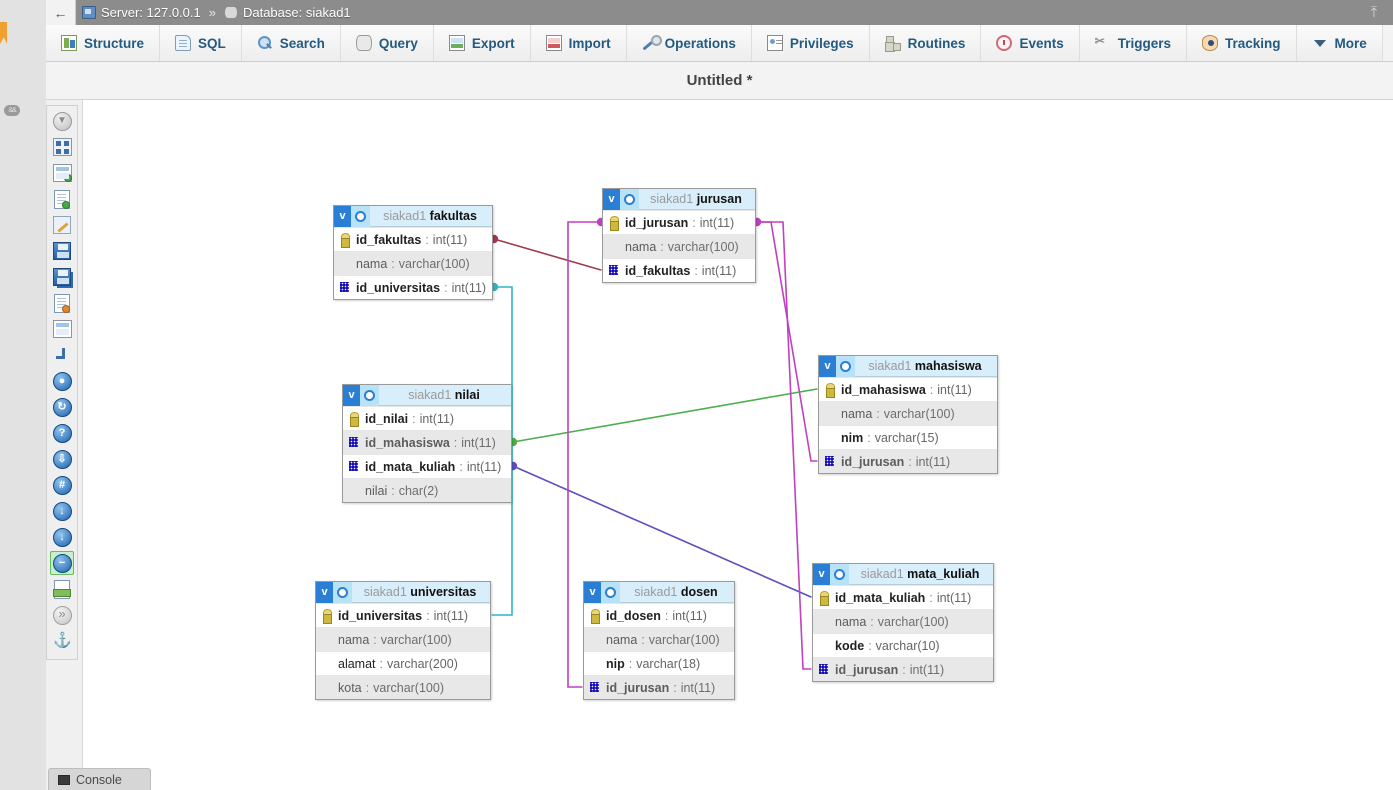 The width and height of the screenshot is (1393, 790). I want to click on table-header-nilai: v siakad1 nilai, so click(427, 395).